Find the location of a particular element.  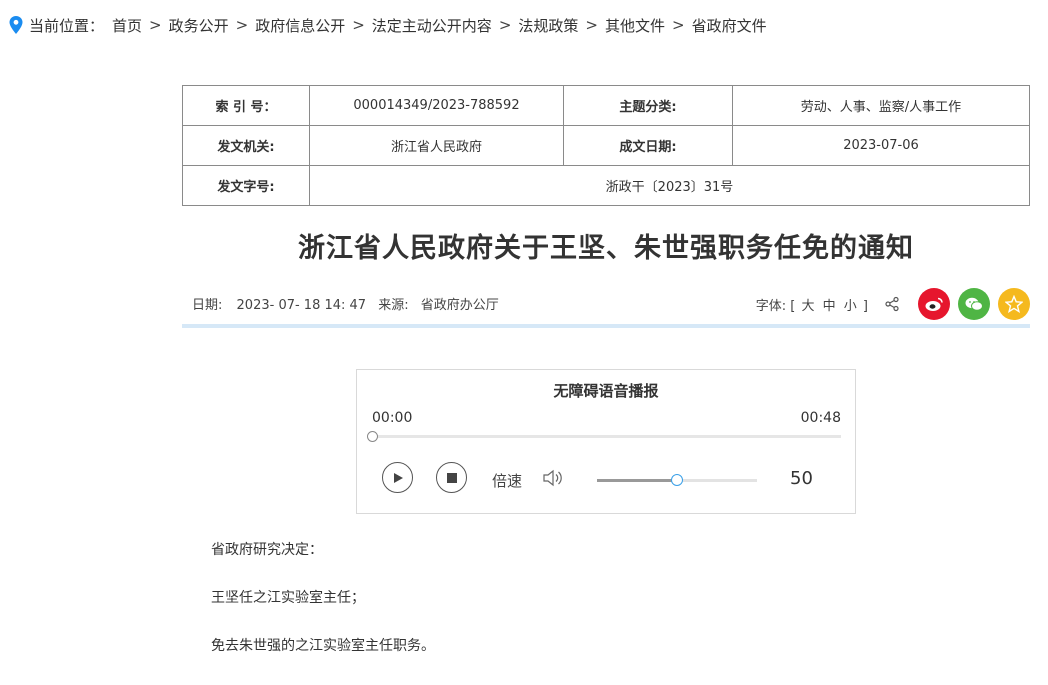

wechat-icon is located at coordinates (974, 304).